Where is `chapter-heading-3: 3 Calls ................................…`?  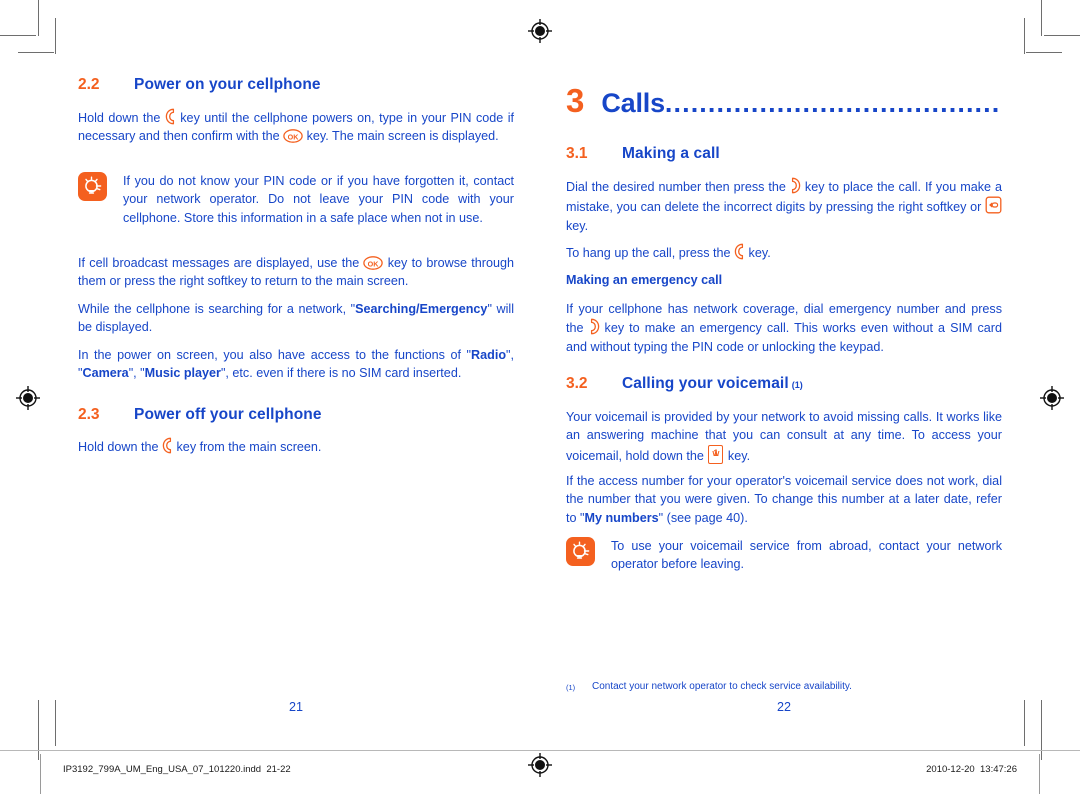 chapter-heading-3: 3 Calls ................................… is located at coordinates (784, 100).